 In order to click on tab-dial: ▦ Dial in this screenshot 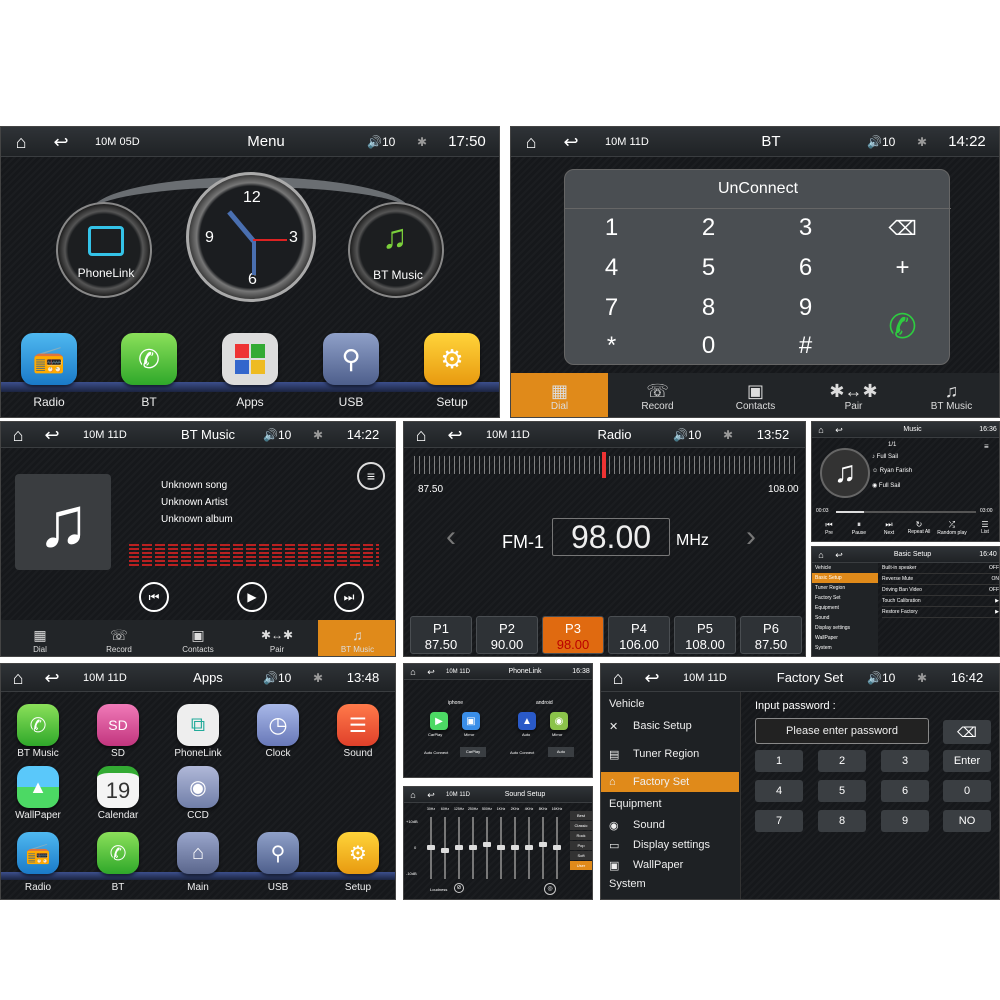, I will do `click(559, 395)`.